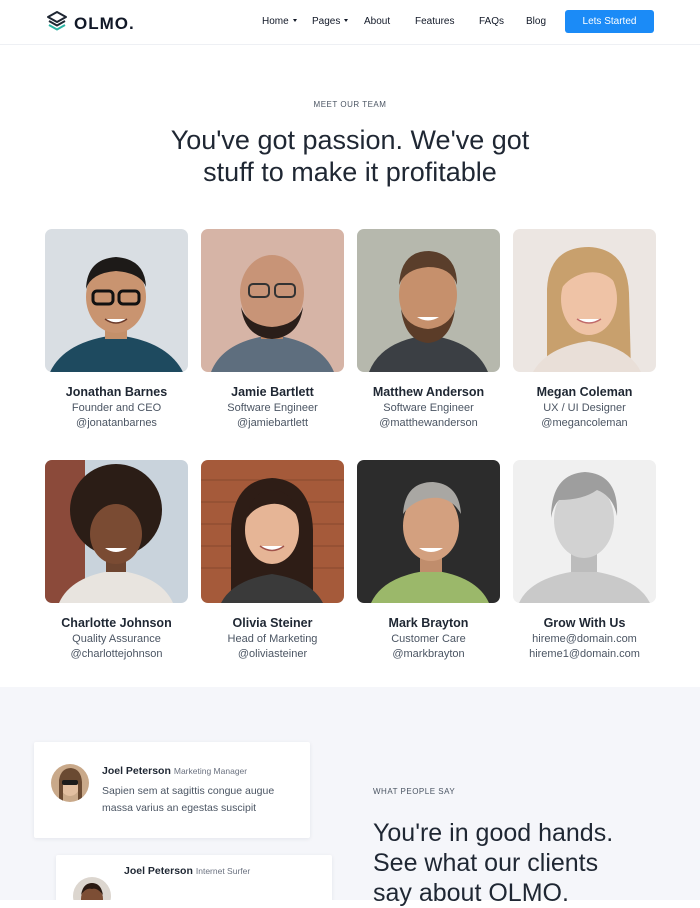 The width and height of the screenshot is (700, 908). Describe the element at coordinates (584, 408) in the screenshot. I see `member-role: UX / UI Designer` at that location.